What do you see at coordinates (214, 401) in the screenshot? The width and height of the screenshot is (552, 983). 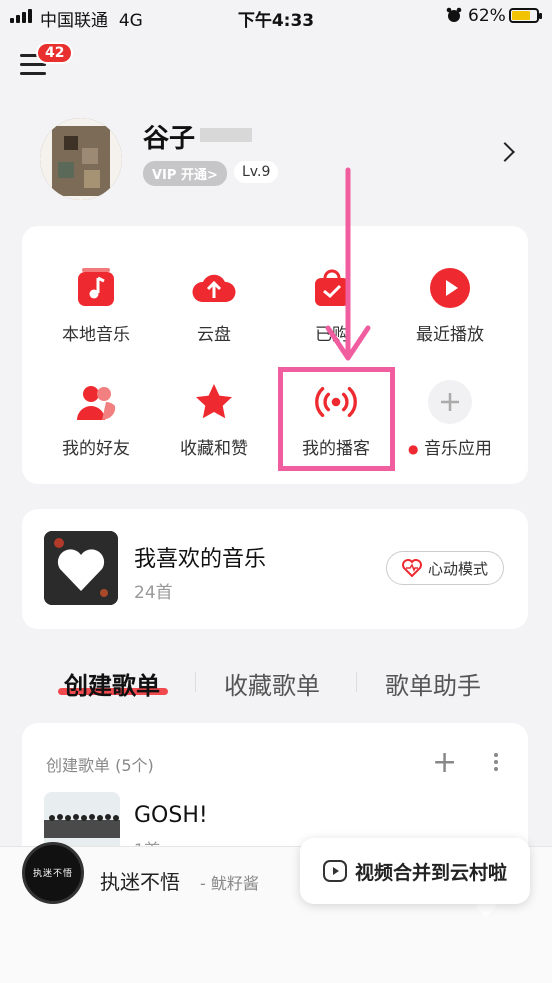 I see `star-icon` at bounding box center [214, 401].